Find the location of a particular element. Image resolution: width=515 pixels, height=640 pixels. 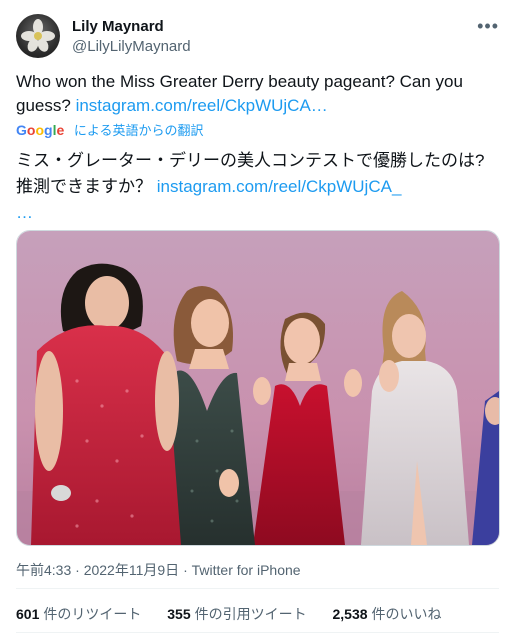

avatar is located at coordinates (38, 36).